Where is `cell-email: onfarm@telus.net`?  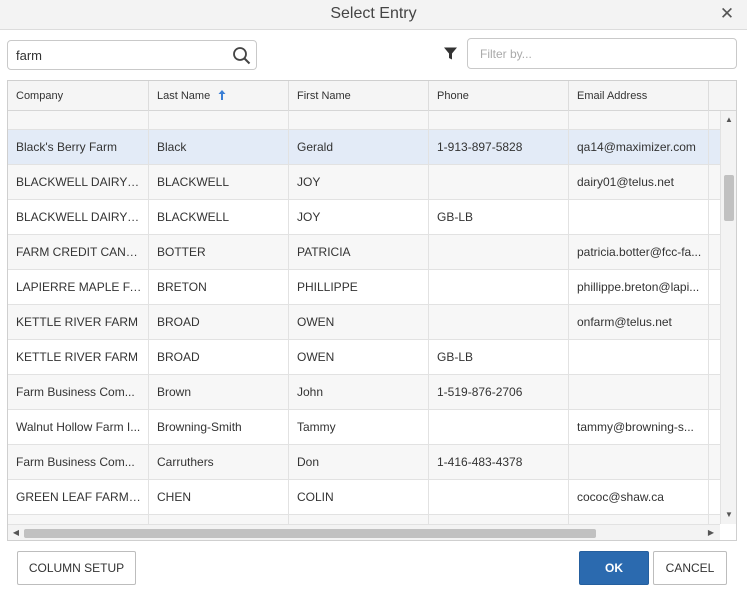
cell-email: onfarm@telus.net is located at coordinates (639, 322).